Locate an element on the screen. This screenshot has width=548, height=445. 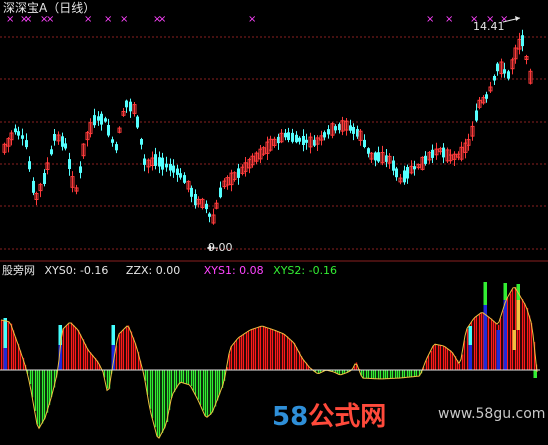
min-price-label: 9.00 is located at coordinates (220, 247).